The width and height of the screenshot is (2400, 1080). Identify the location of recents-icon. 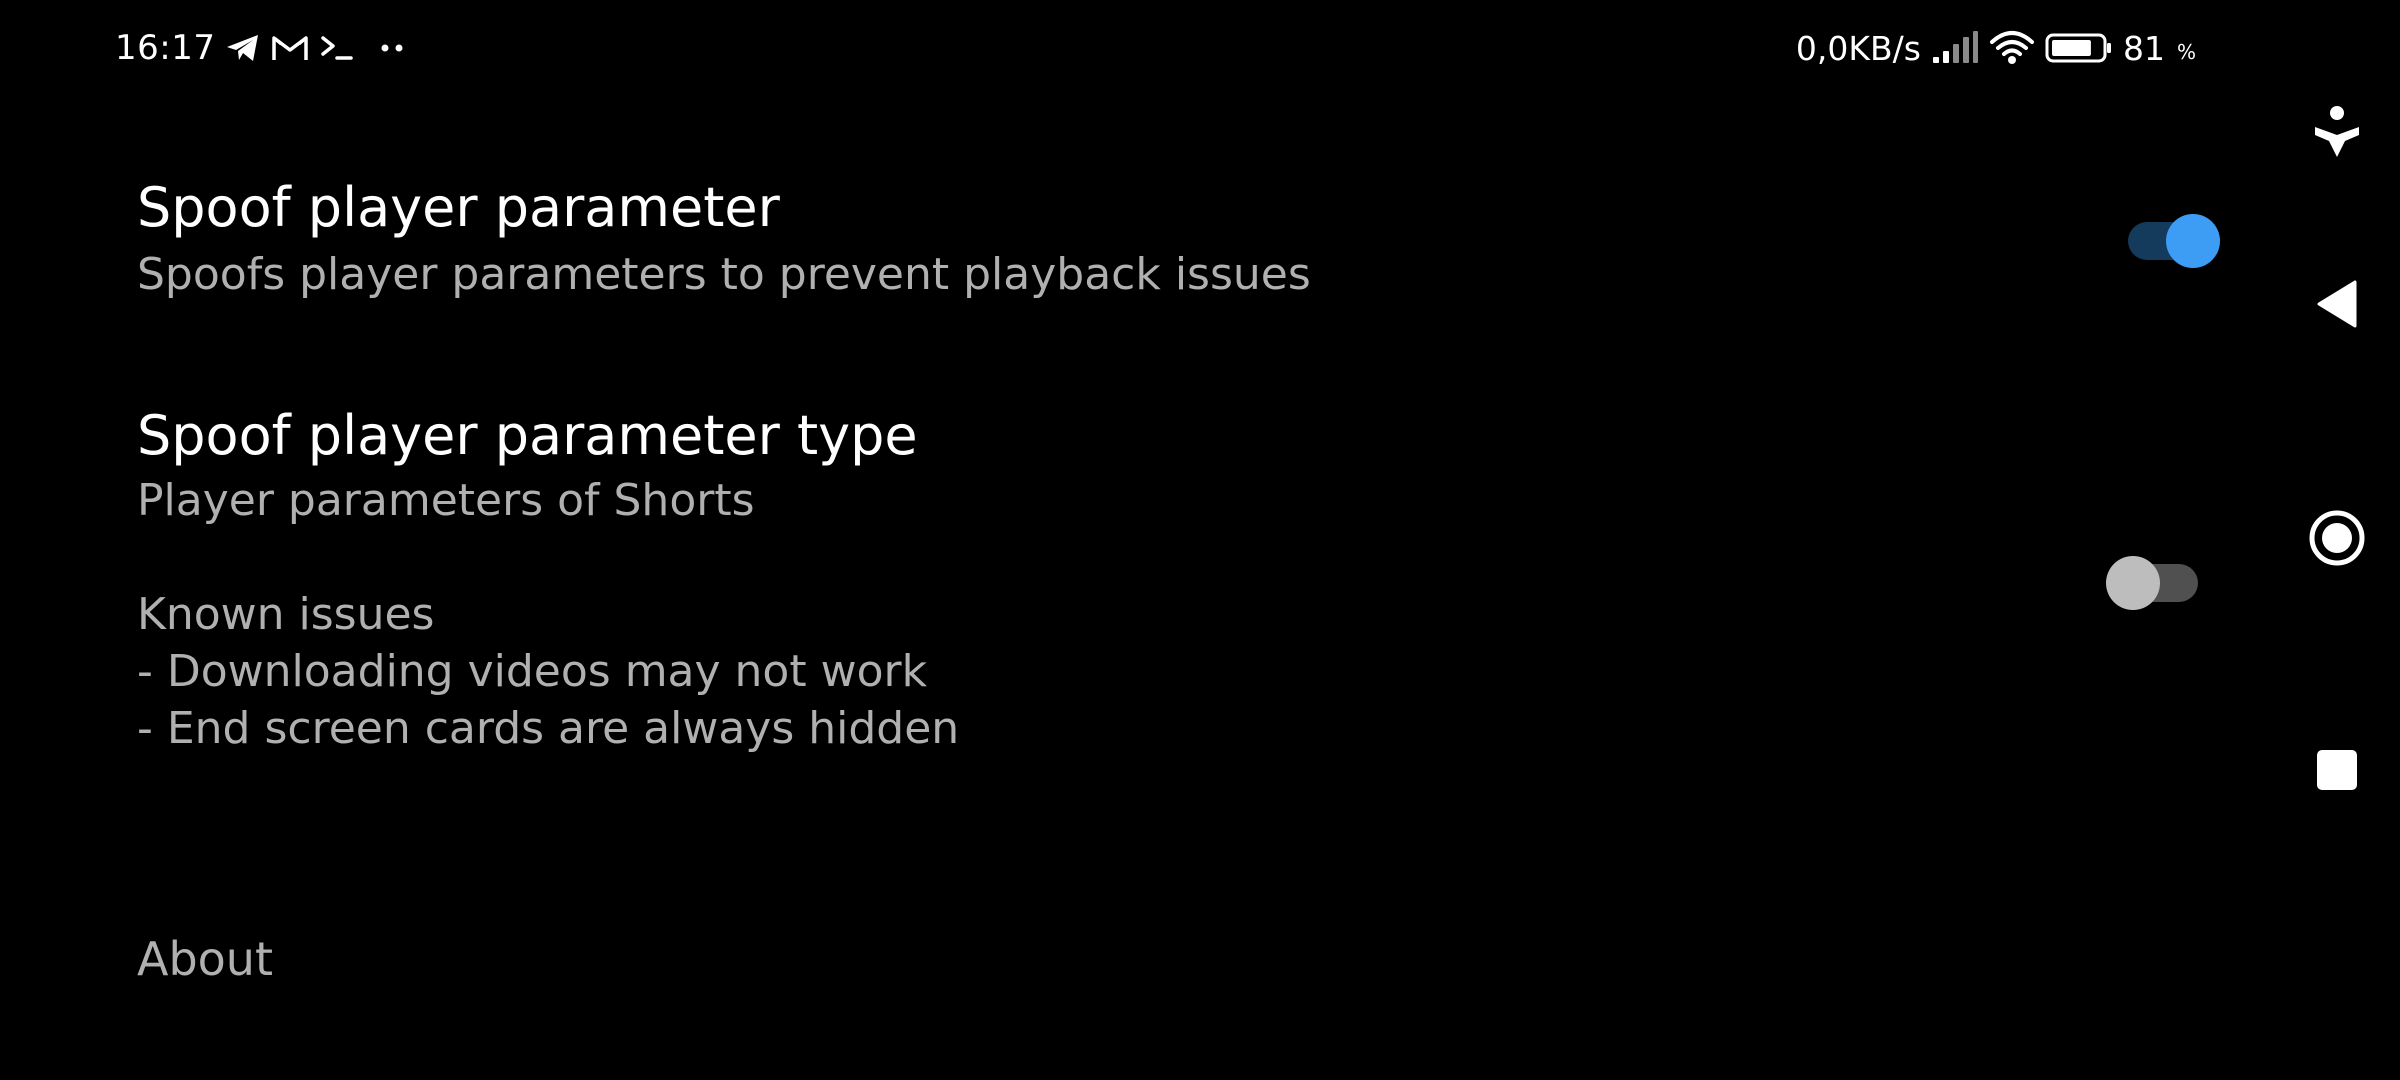
(2337, 772).